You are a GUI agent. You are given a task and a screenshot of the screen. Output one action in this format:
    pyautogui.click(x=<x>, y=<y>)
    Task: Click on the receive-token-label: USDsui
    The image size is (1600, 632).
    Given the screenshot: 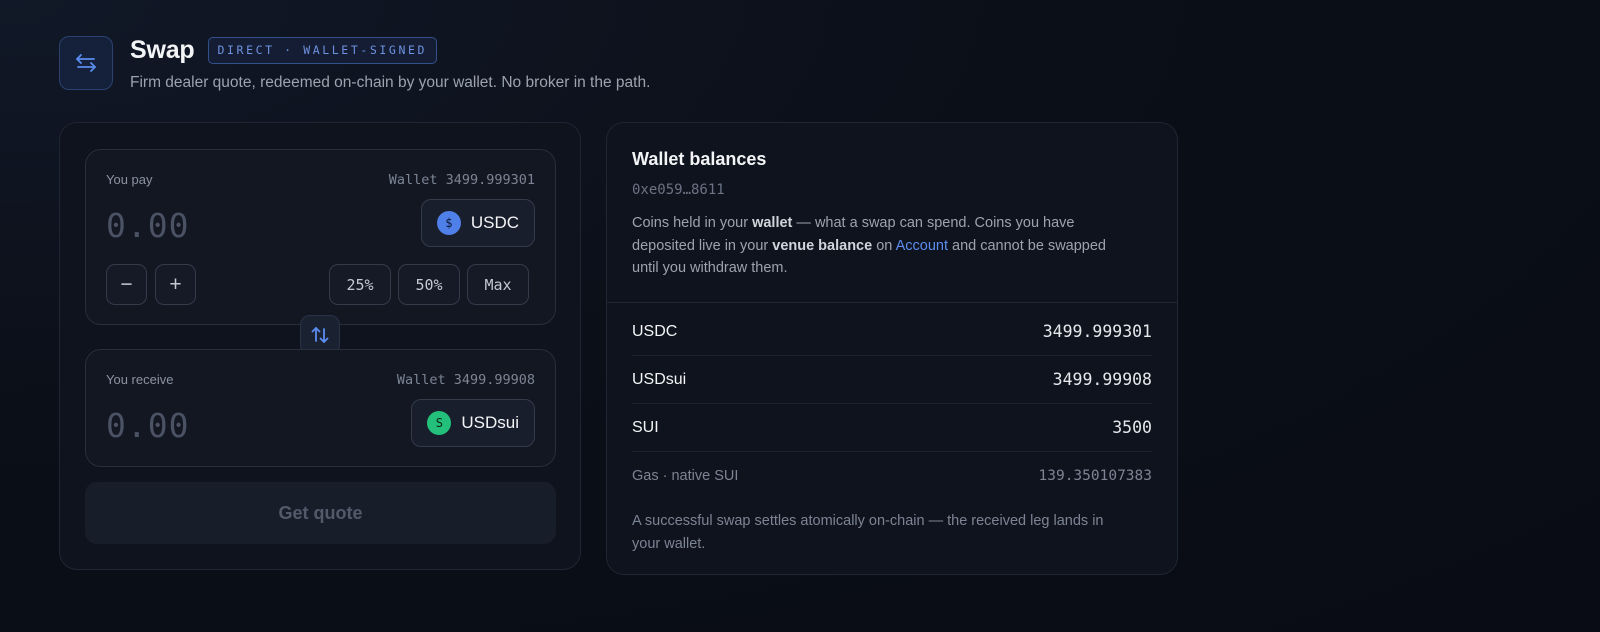 What is the action you would take?
    pyautogui.click(x=490, y=422)
    